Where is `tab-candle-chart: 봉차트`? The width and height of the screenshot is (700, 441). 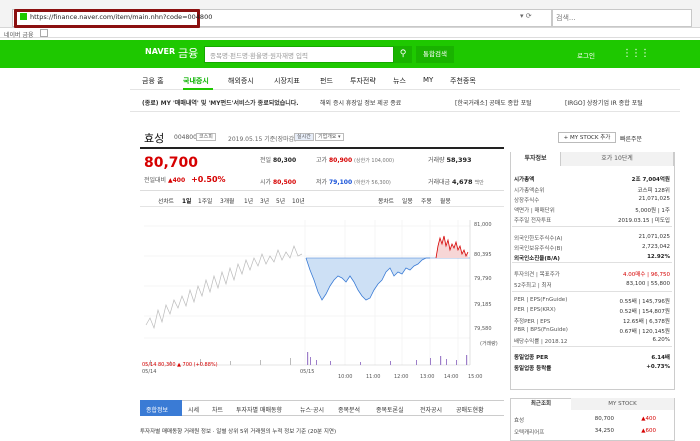 tab-candle-chart: 봉차트 is located at coordinates (386, 200).